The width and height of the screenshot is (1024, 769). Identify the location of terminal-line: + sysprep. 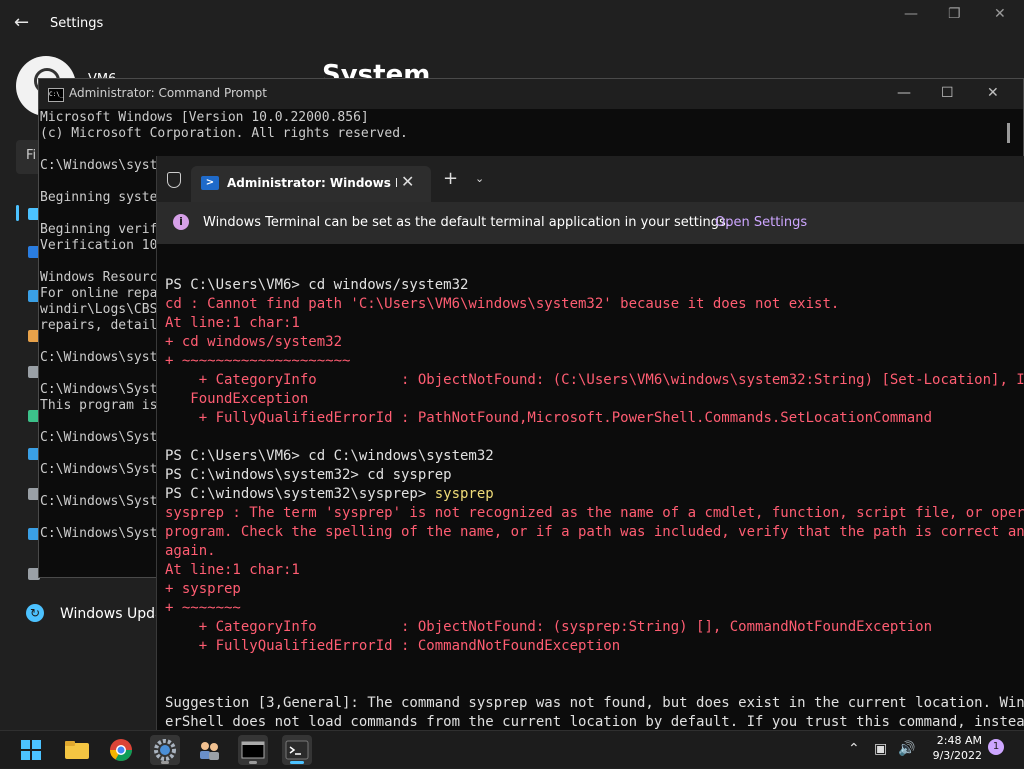
(203, 589).